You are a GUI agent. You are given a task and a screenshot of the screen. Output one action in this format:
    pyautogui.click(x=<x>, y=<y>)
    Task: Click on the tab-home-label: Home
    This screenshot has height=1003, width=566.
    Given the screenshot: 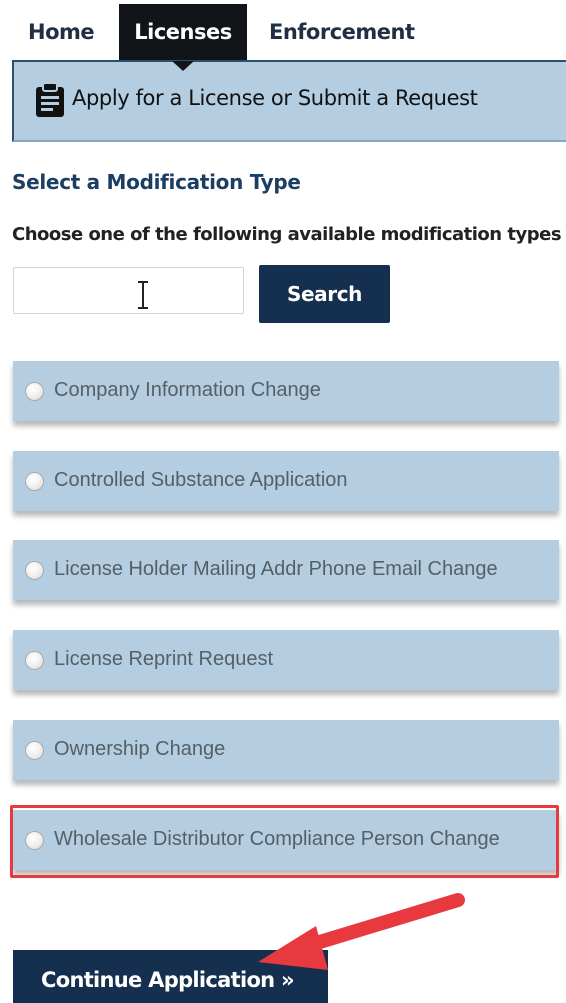 What is the action you would take?
    pyautogui.click(x=61, y=32)
    